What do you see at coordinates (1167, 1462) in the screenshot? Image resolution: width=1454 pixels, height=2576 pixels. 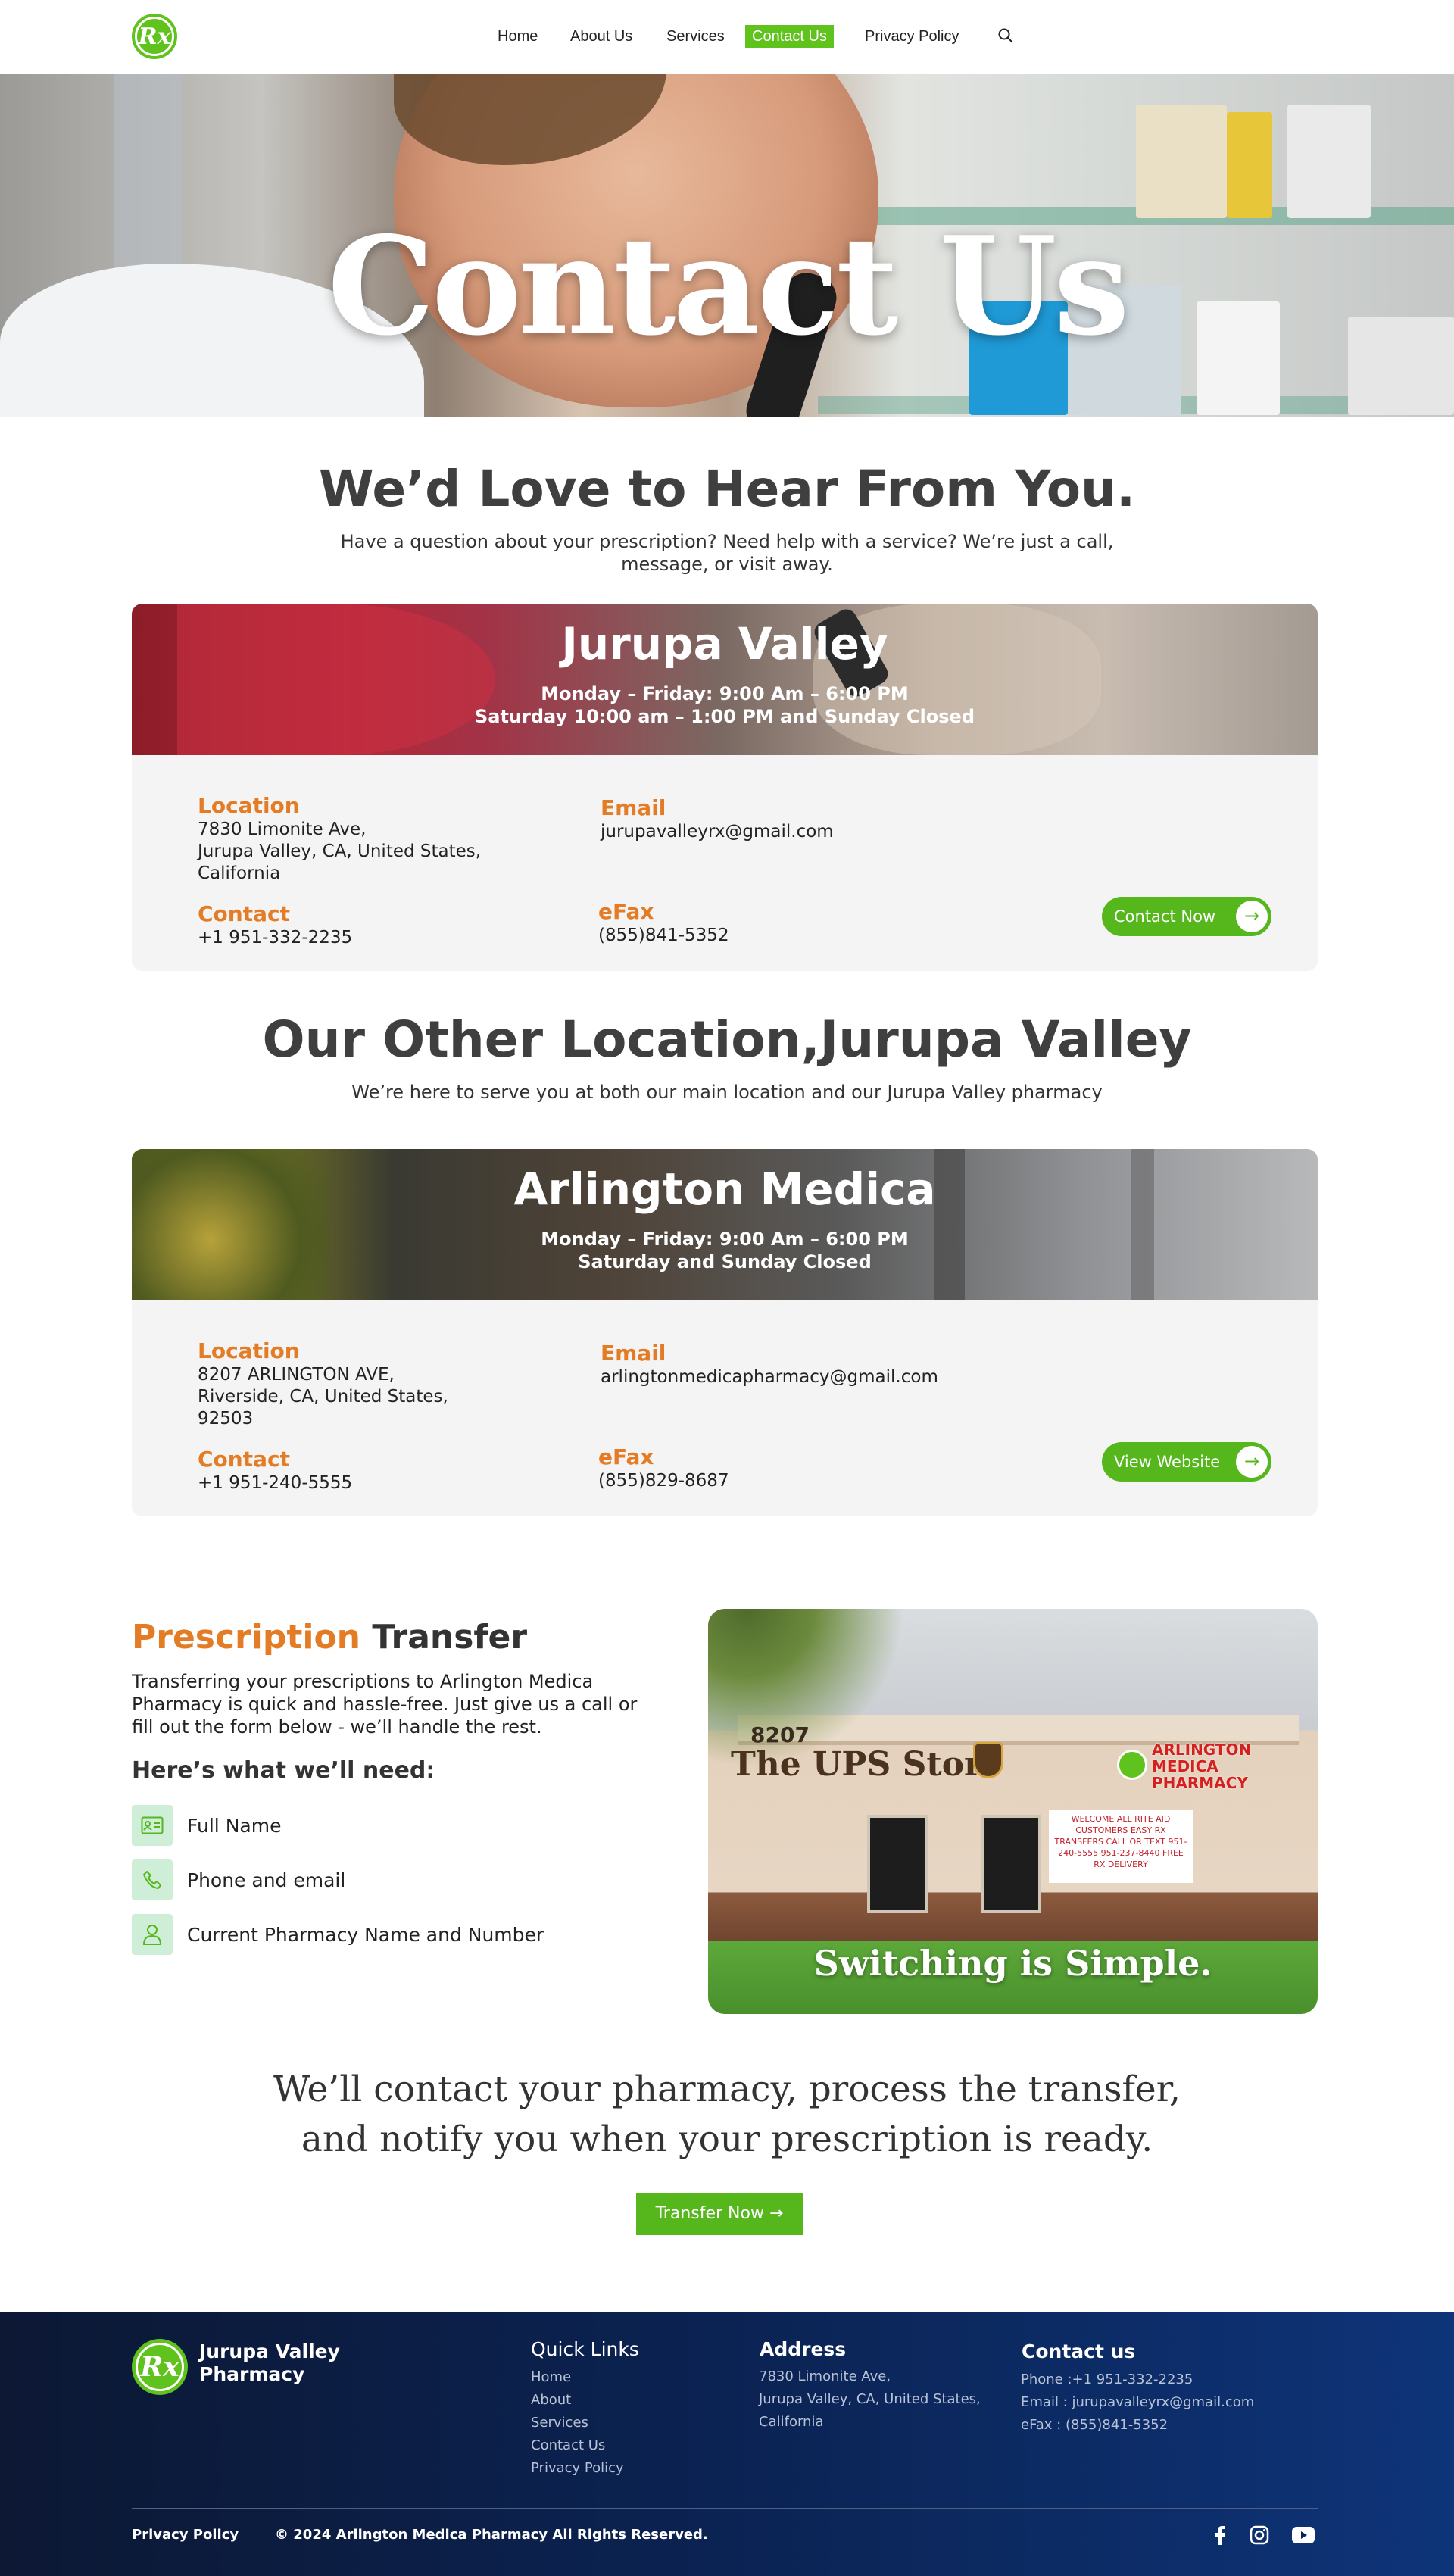 I see `view-website-label: View Website` at bounding box center [1167, 1462].